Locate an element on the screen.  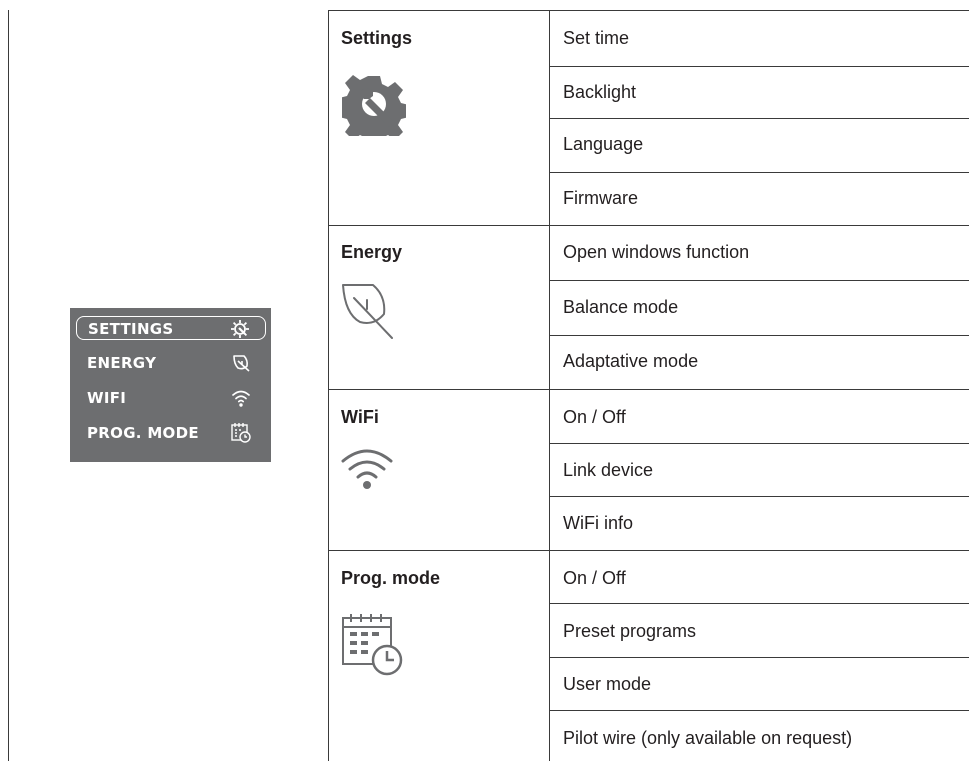
display-item-label: SETTINGS is located at coordinates (131, 329).